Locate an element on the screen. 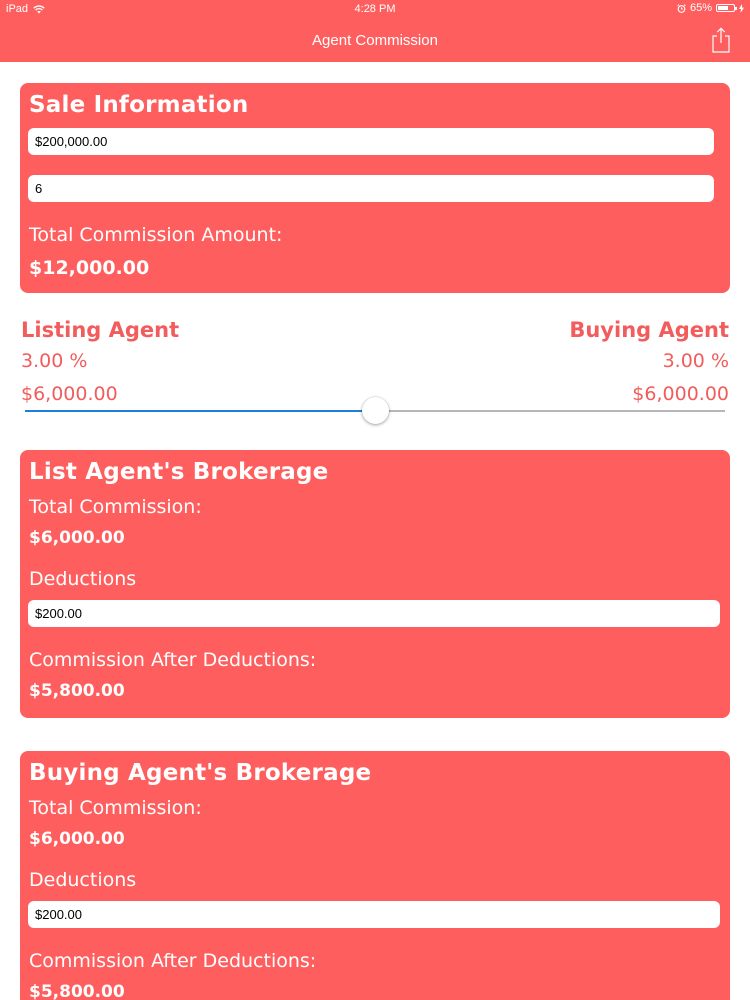 This screenshot has height=1000, width=750. slider-thumb is located at coordinates (375, 410).